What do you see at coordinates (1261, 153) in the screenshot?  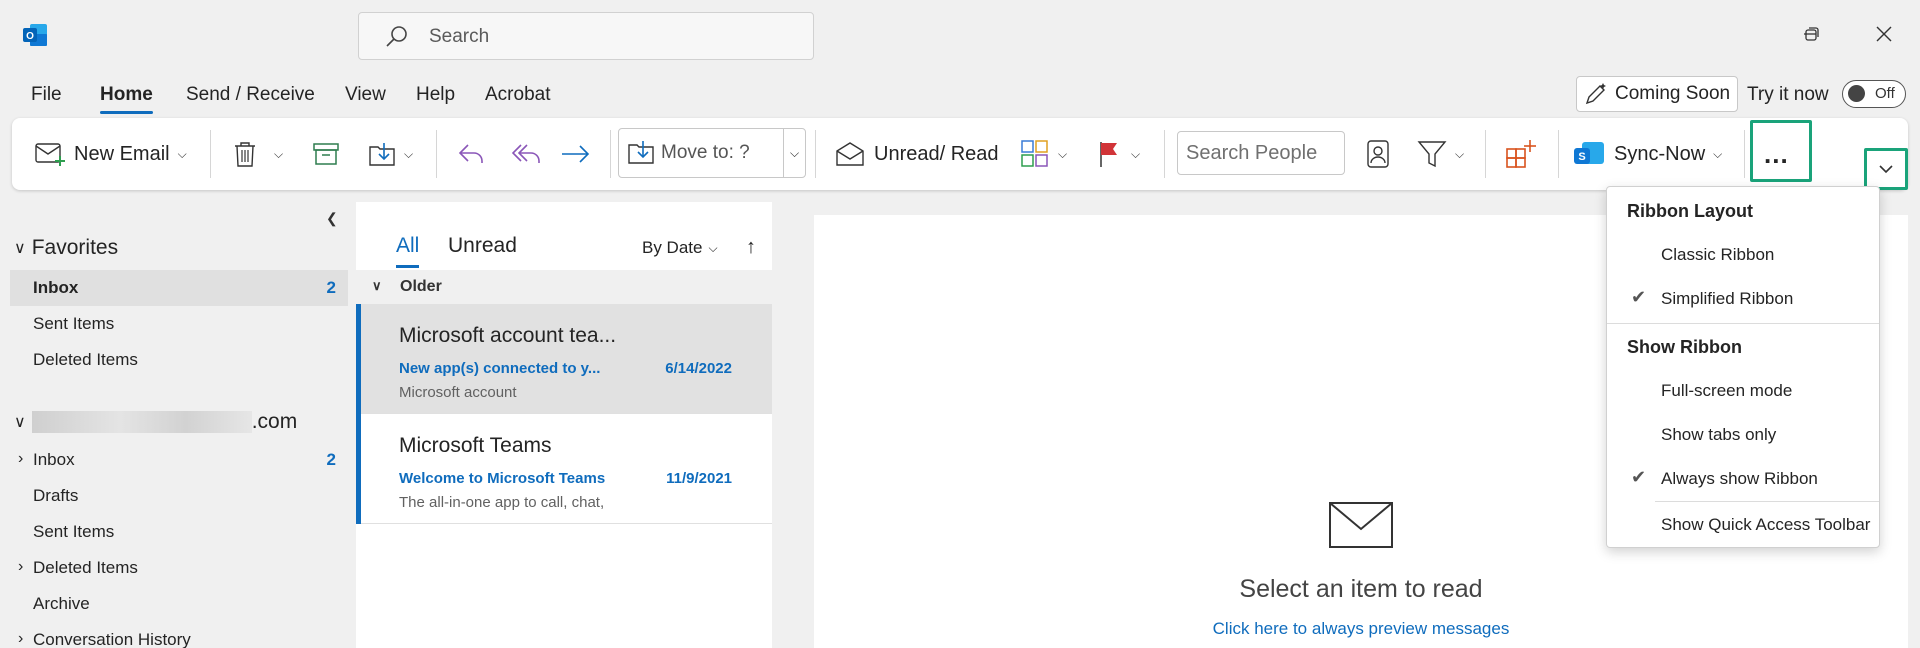 I see `search-people-input: Search People` at bounding box center [1261, 153].